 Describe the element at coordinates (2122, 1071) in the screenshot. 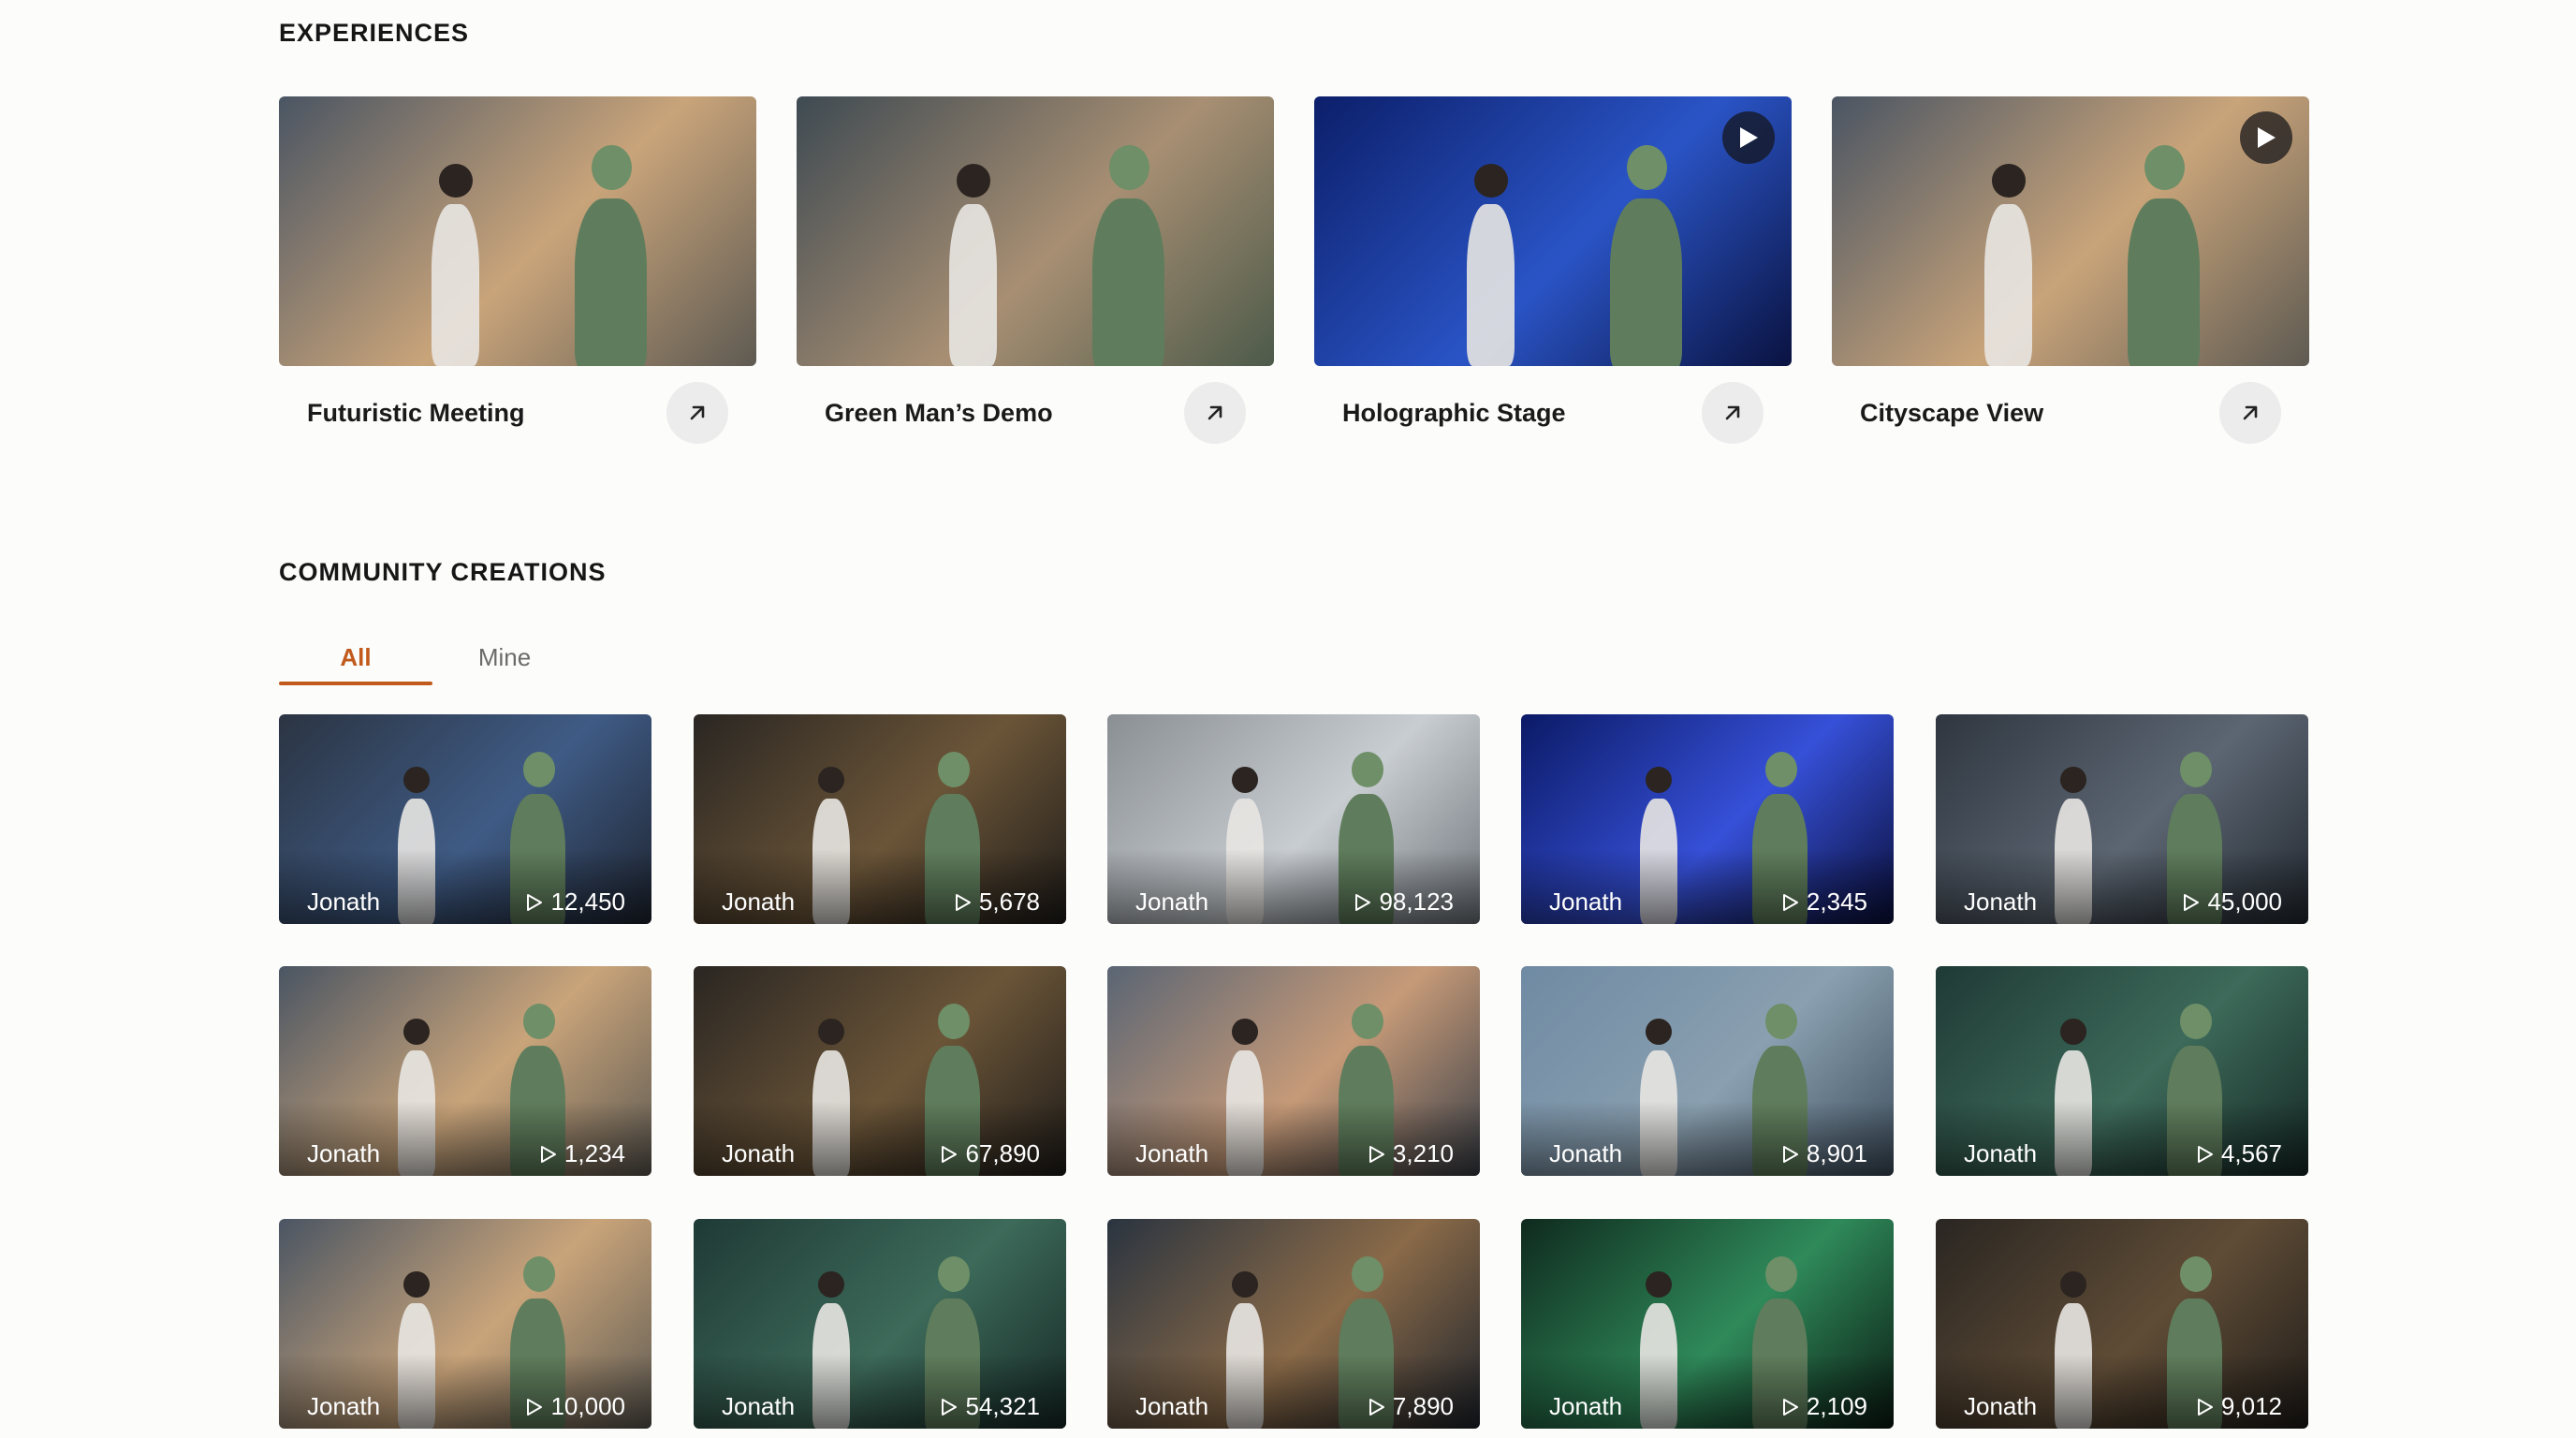

I see `creation-card: Jonath 4,567` at that location.